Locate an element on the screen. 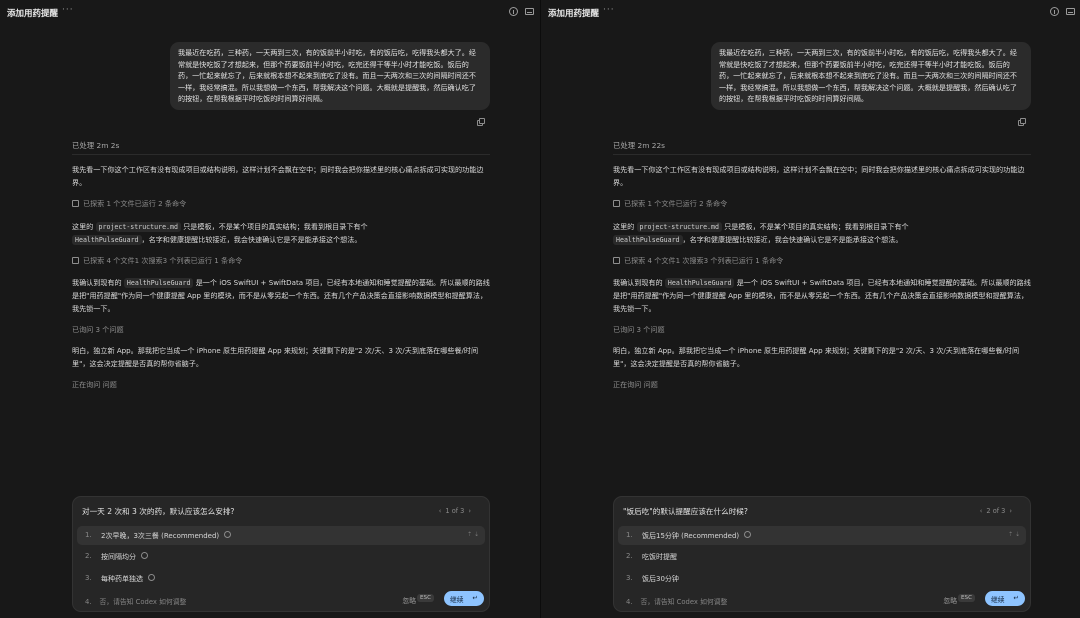 The height and width of the screenshot is (618, 1080). question-pager: ‹ 2 of 3 › is located at coordinates (996, 511).